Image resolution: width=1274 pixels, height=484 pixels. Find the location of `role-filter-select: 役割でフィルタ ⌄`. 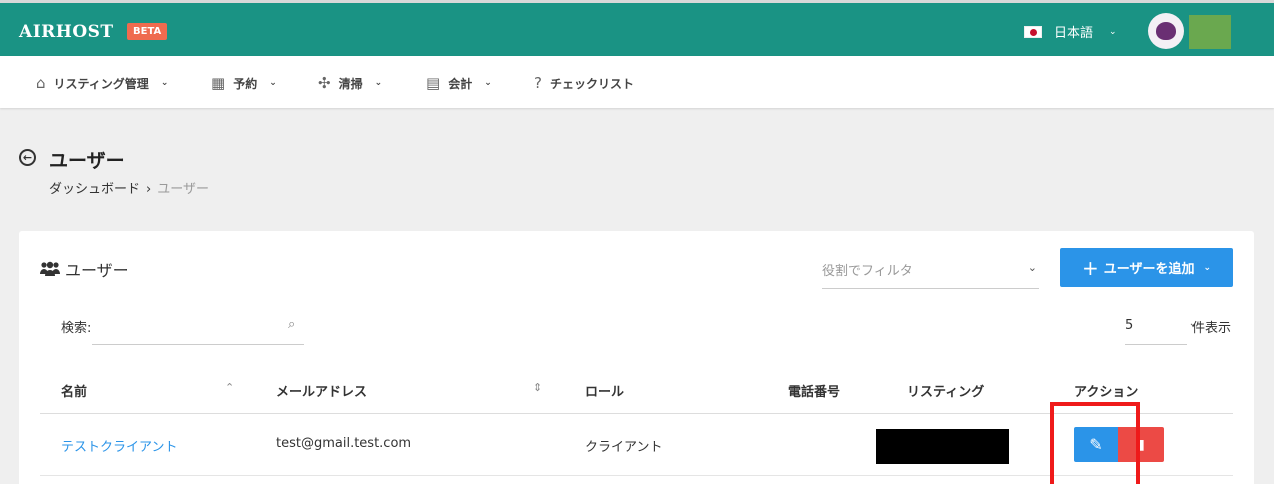

role-filter-select: 役割でフィルタ ⌄ is located at coordinates (930, 273).